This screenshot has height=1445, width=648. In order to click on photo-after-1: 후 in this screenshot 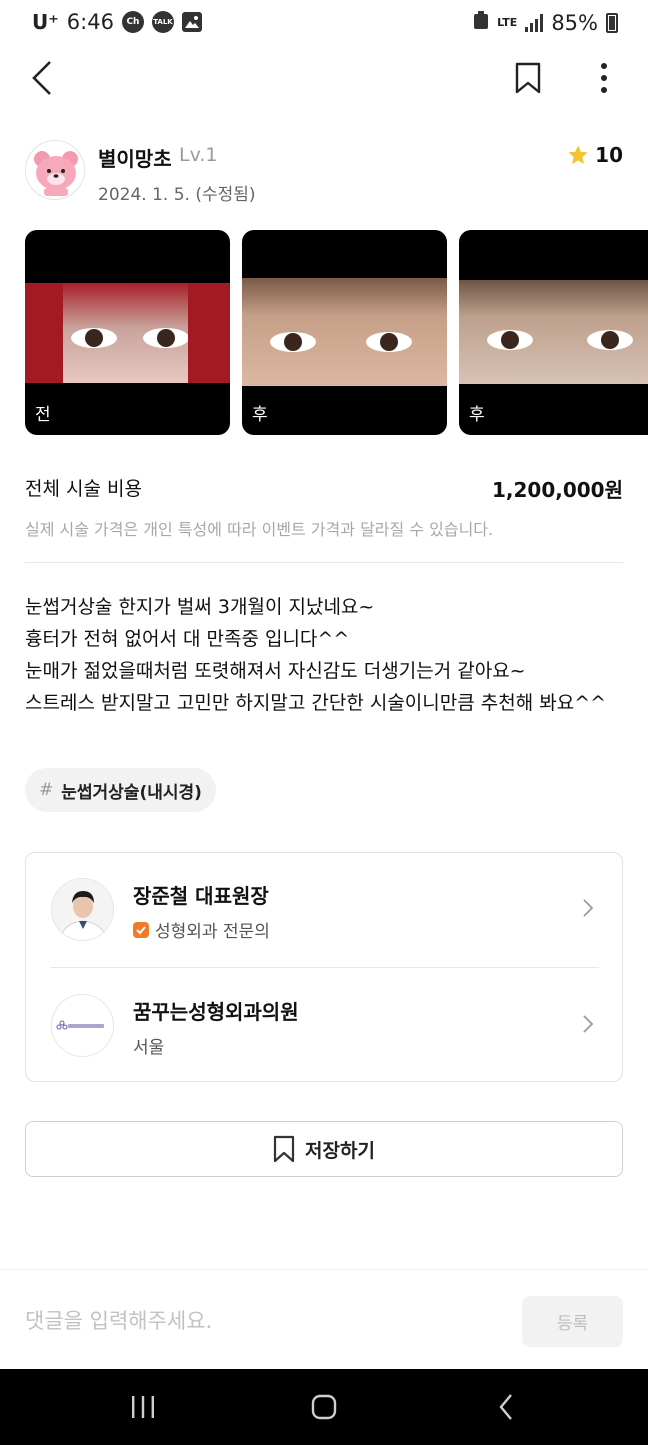, I will do `click(344, 332)`.